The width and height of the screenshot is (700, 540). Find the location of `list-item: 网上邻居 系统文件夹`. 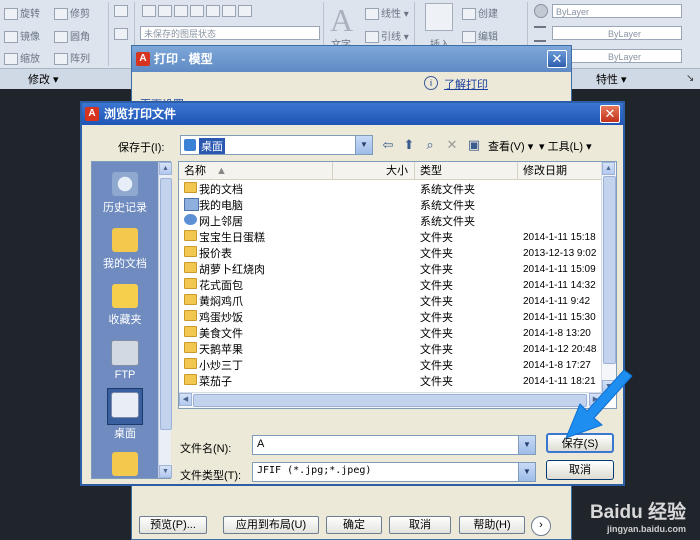

list-item: 网上邻居 系统文件夹 is located at coordinates (391, 222).